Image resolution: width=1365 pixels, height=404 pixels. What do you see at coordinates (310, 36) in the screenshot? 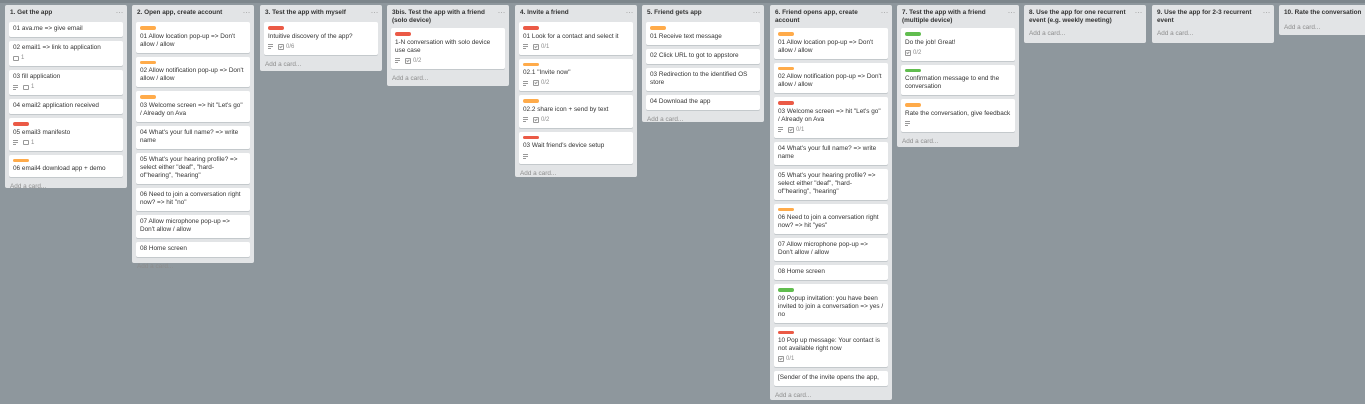
I see `card-title: Intuitive discovery of the app?` at bounding box center [310, 36].